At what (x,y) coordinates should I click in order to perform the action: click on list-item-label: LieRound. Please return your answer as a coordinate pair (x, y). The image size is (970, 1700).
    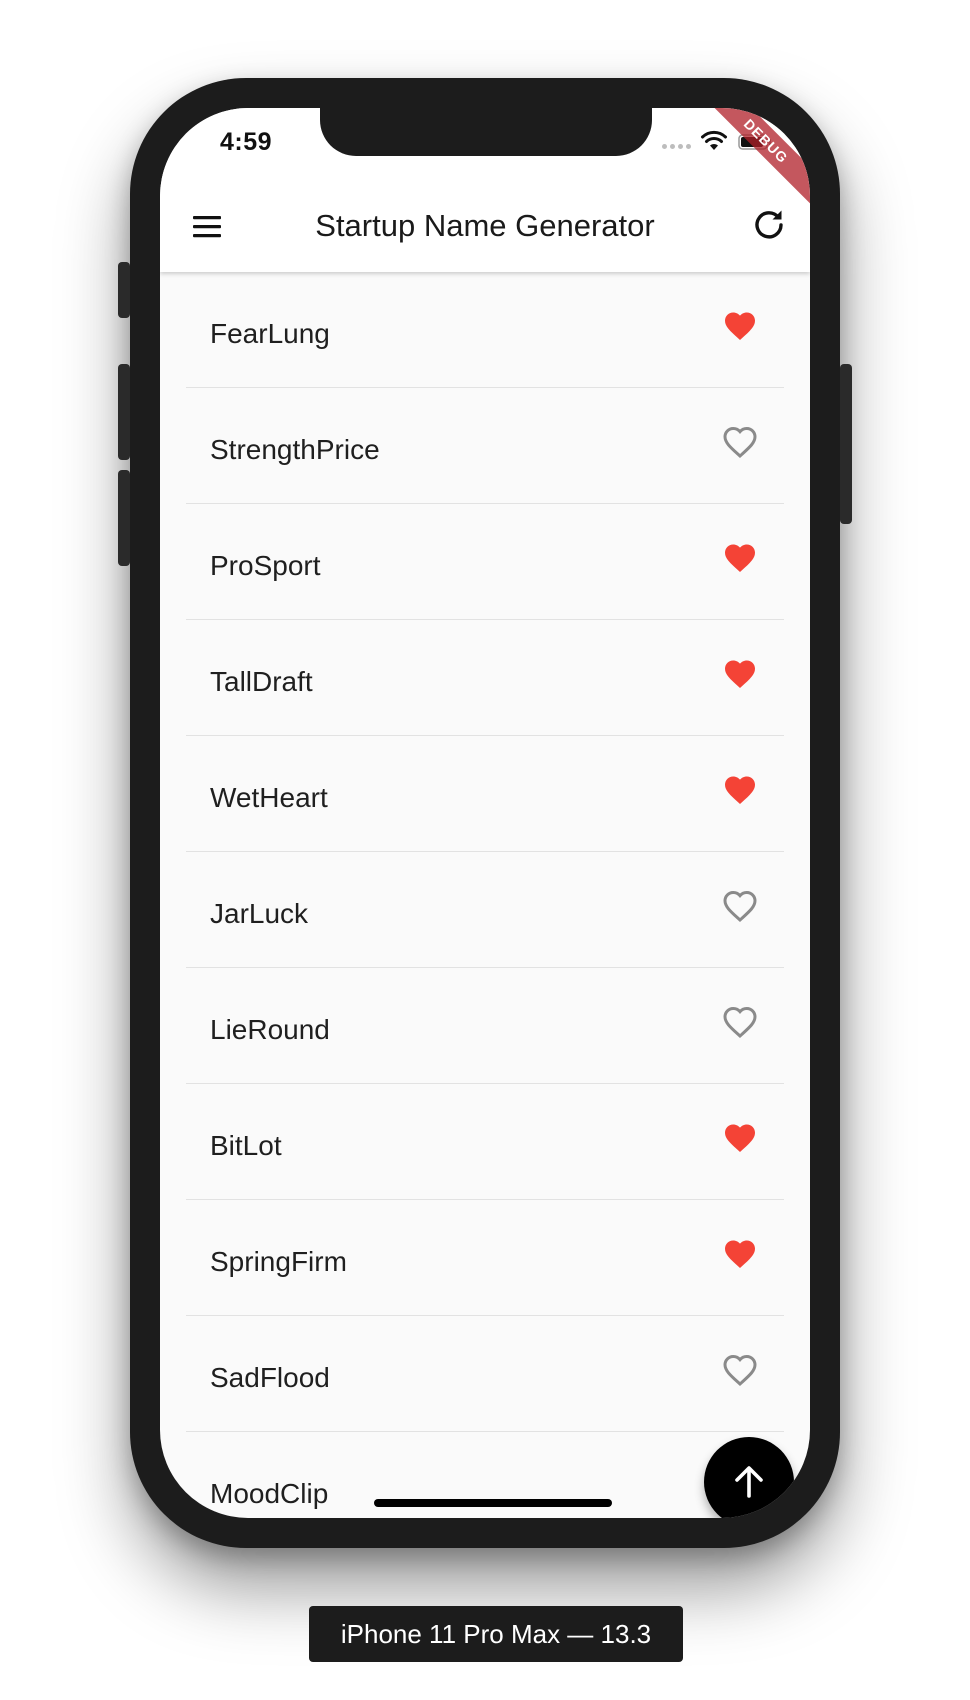
    Looking at the image, I should click on (270, 1029).